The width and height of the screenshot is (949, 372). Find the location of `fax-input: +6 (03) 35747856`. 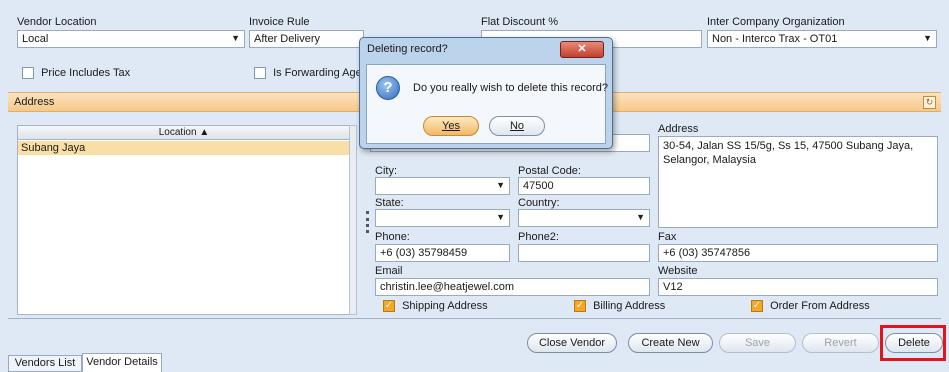

fax-input: +6 (03) 35747856 is located at coordinates (798, 253).